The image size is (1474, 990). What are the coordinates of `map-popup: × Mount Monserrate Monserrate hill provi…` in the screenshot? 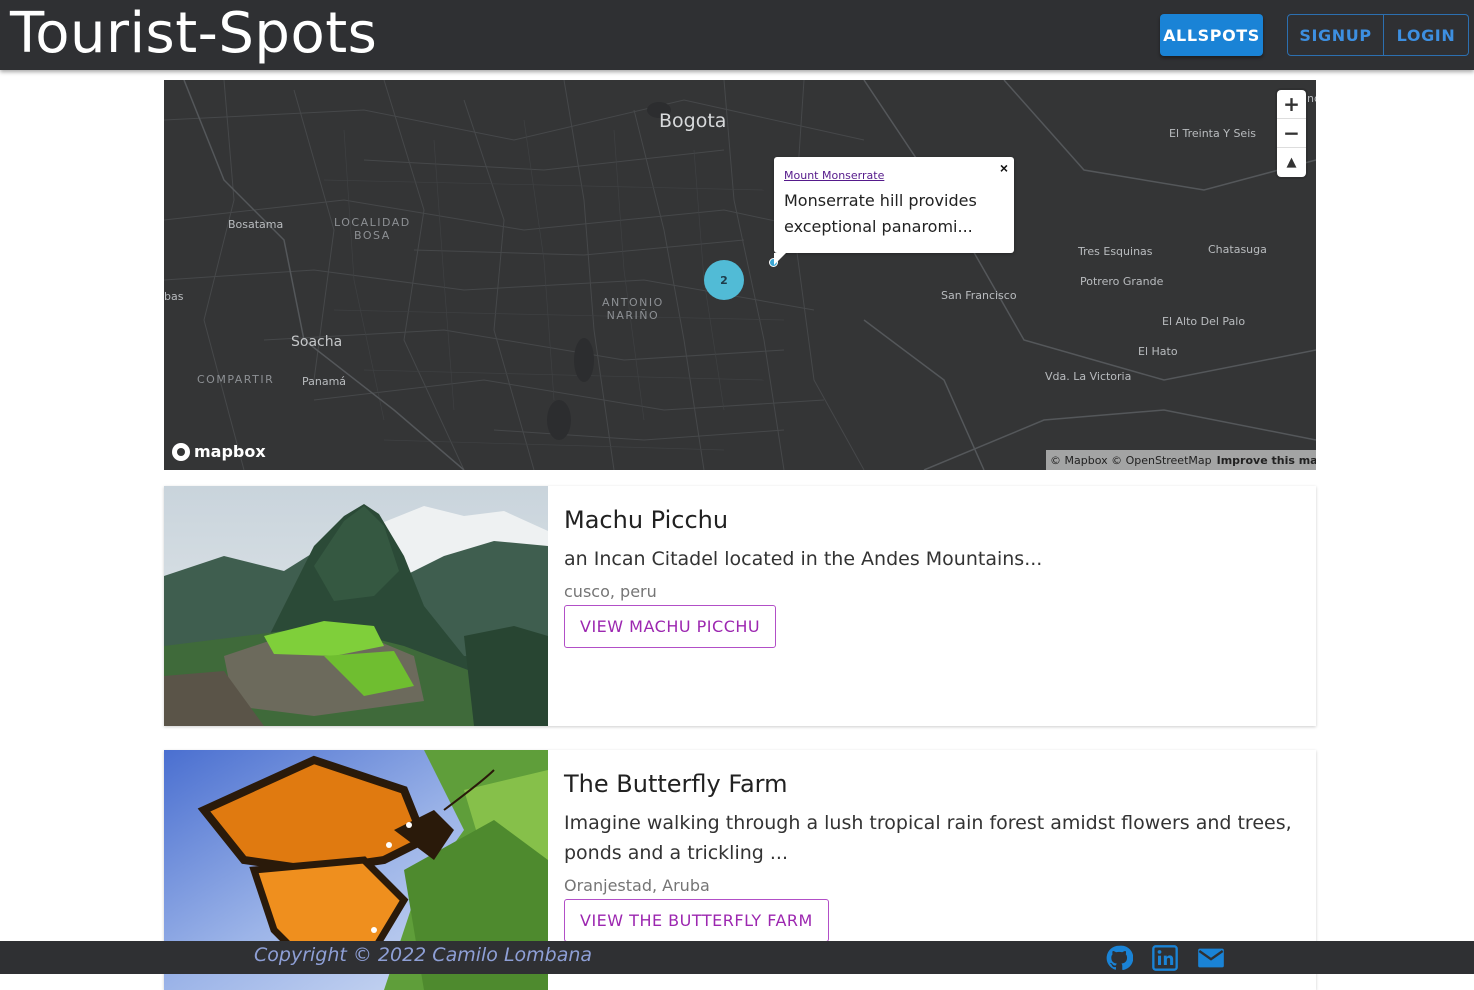 It's located at (894, 211).